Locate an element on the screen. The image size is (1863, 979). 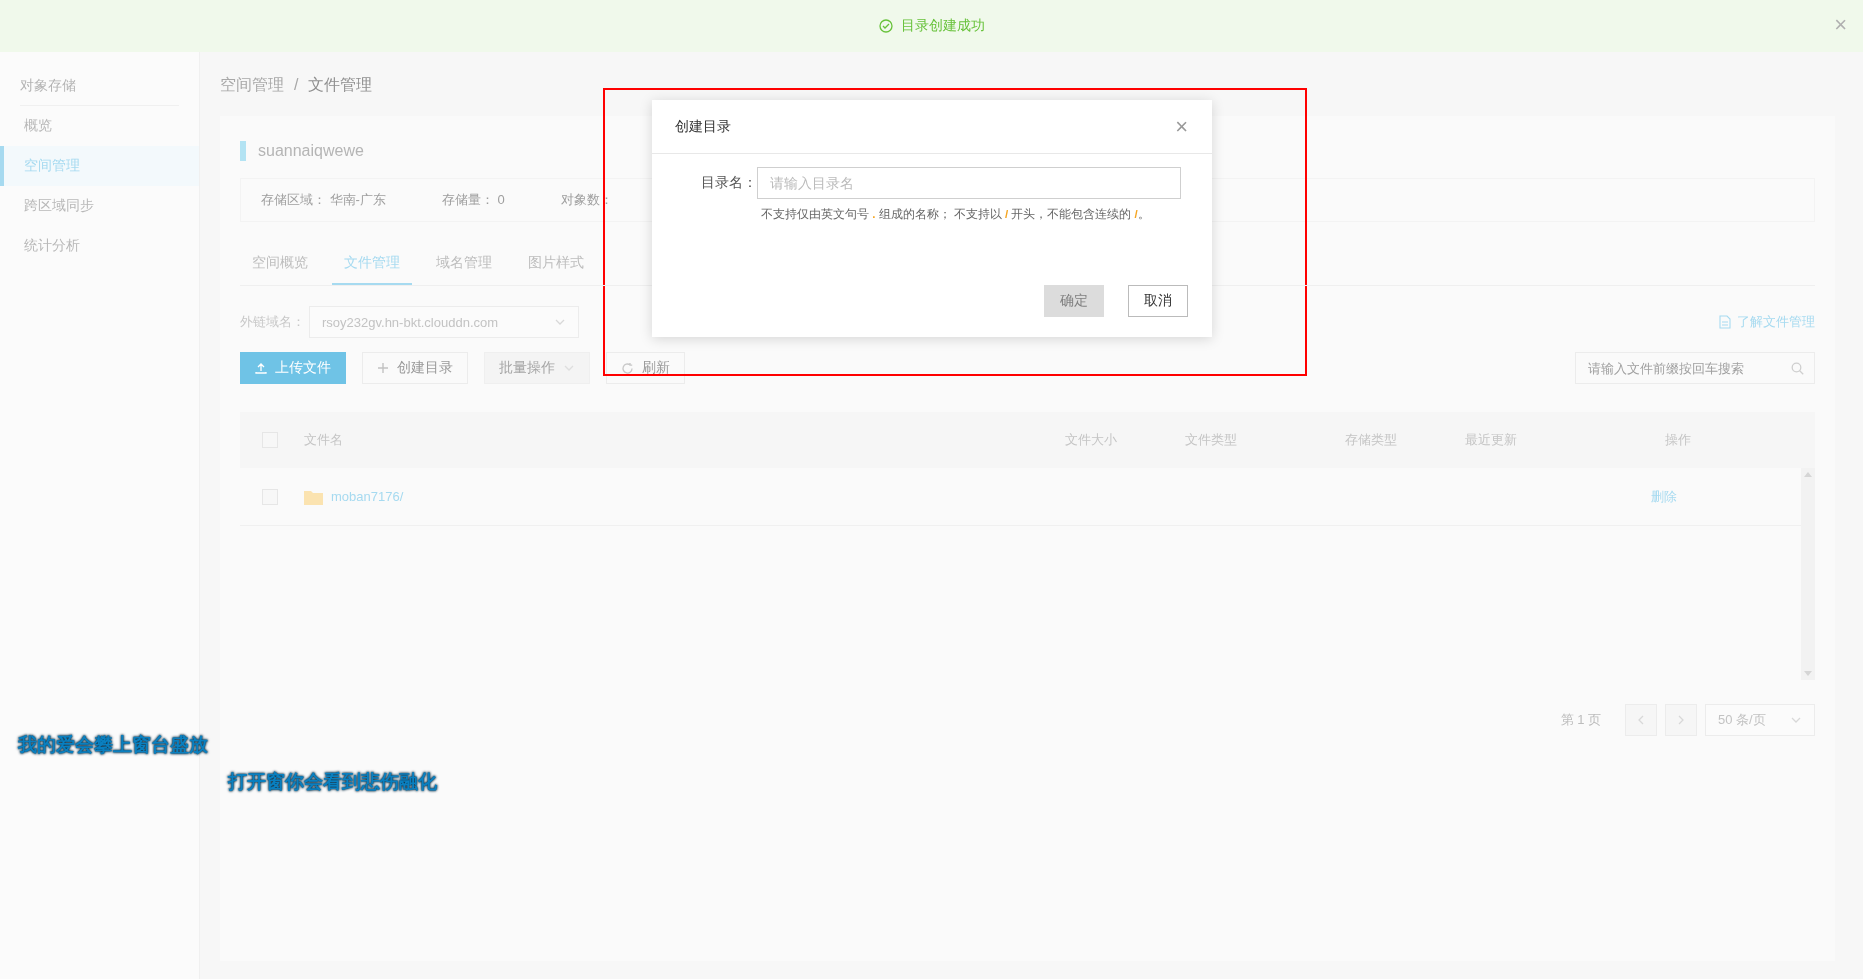
upload-icon is located at coordinates (261, 368).